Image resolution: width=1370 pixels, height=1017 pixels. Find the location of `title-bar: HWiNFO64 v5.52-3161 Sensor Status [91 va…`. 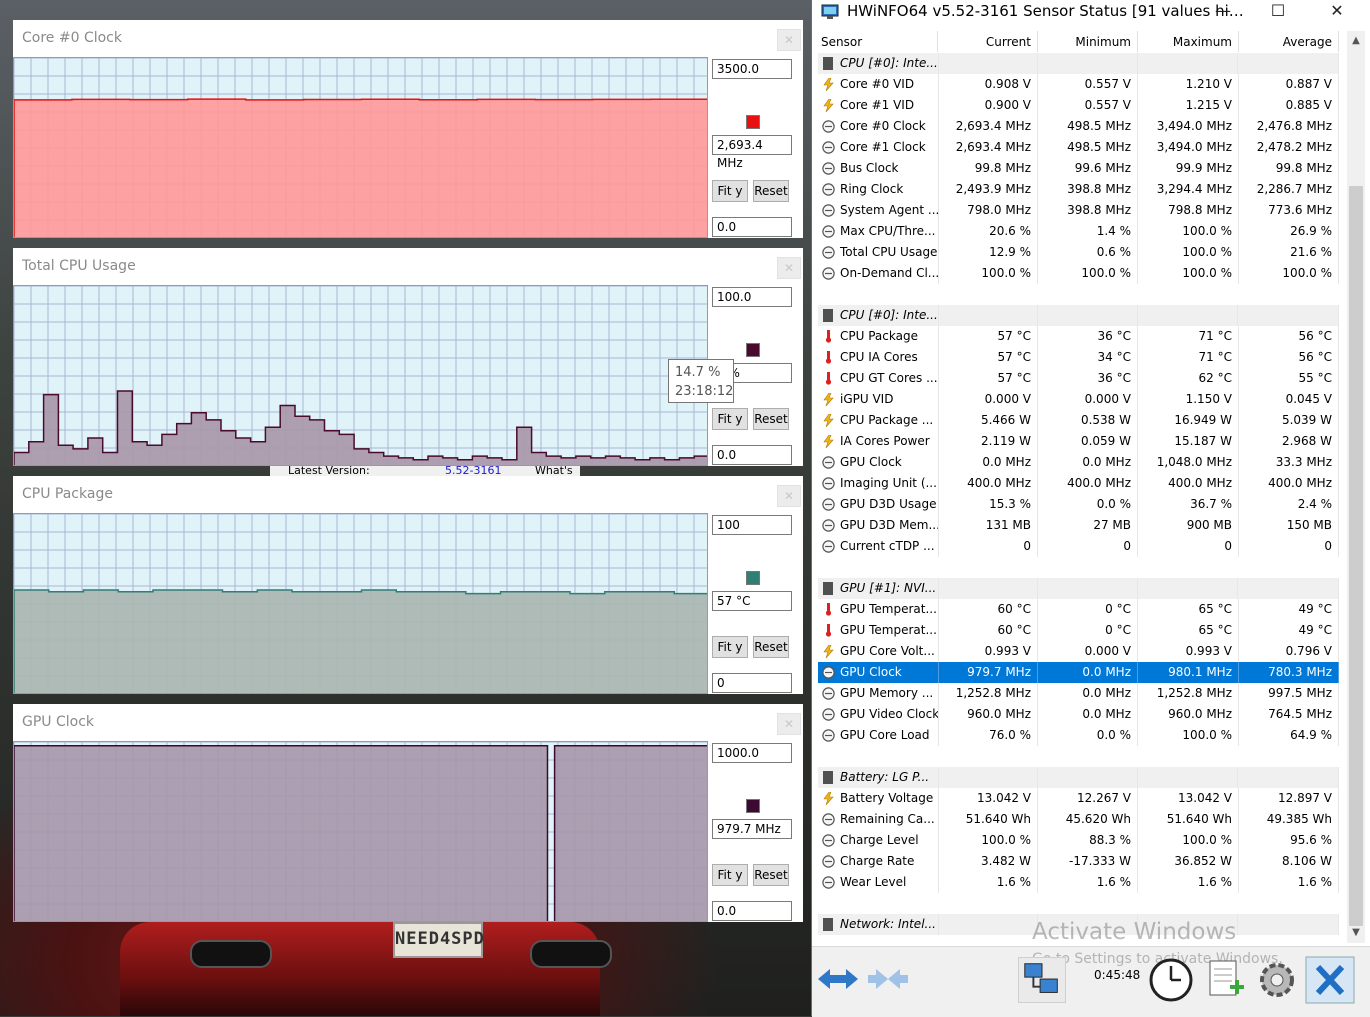

title-bar: HWiNFO64 v5.52-3161 Sensor Status [91 va… is located at coordinates (1091, 12).